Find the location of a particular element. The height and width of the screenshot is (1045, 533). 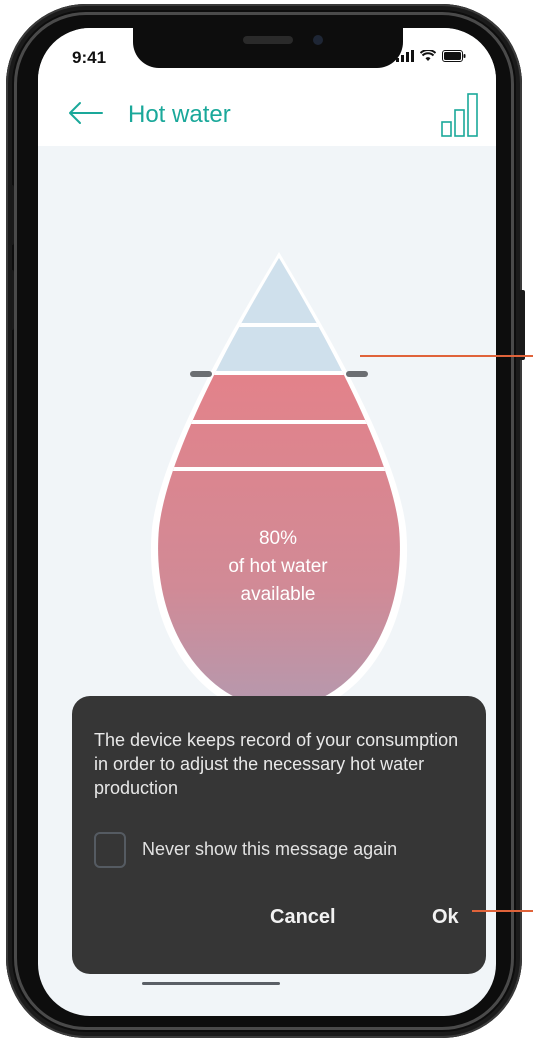

hot-water-percentage: 80% is located at coordinates (278, 538).